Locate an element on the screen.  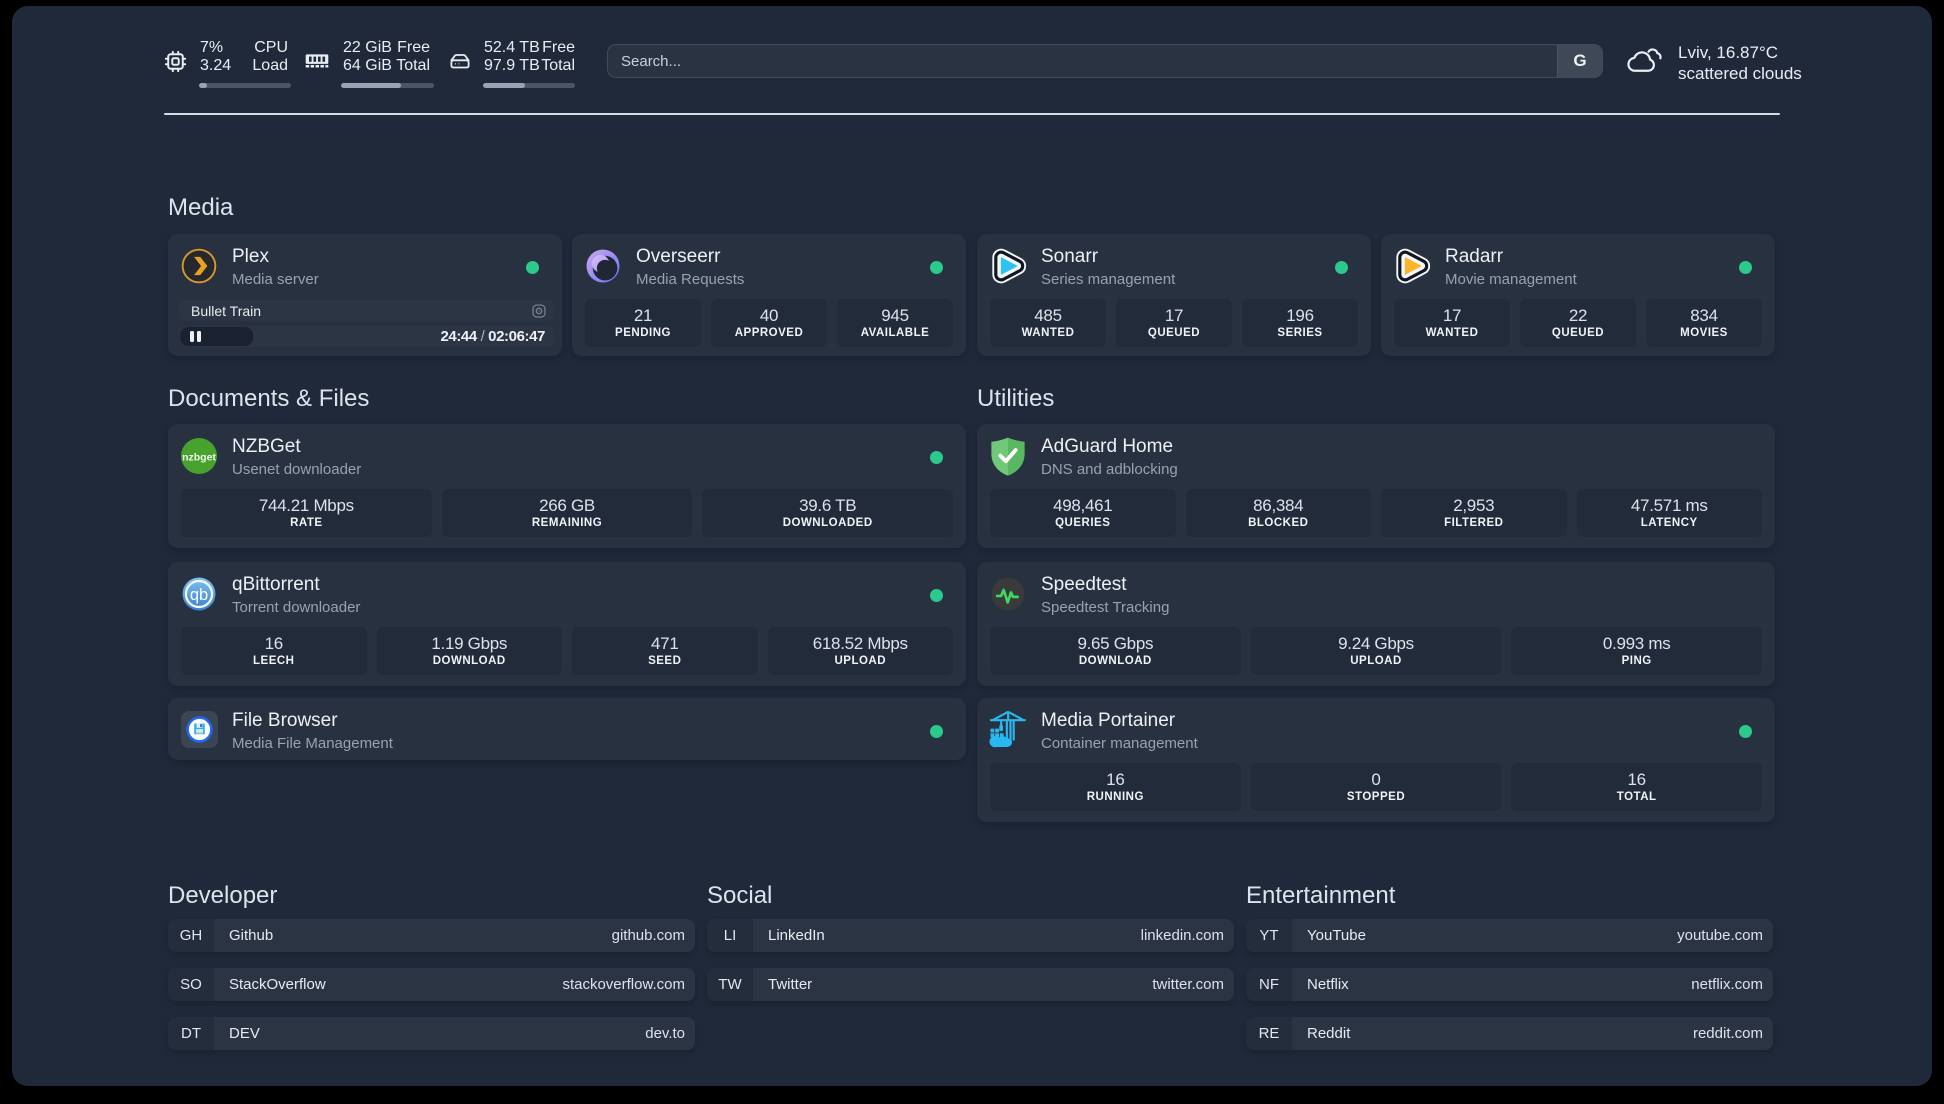
svg-text: qb is located at coordinates (199, 595).